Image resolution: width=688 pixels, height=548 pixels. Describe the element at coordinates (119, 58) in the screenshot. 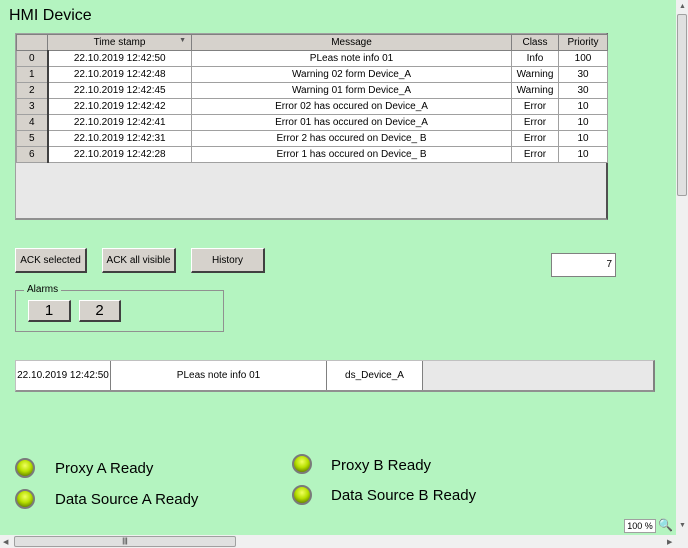

I see `row-timestamp: 22.10.2019 12:42:50` at that location.